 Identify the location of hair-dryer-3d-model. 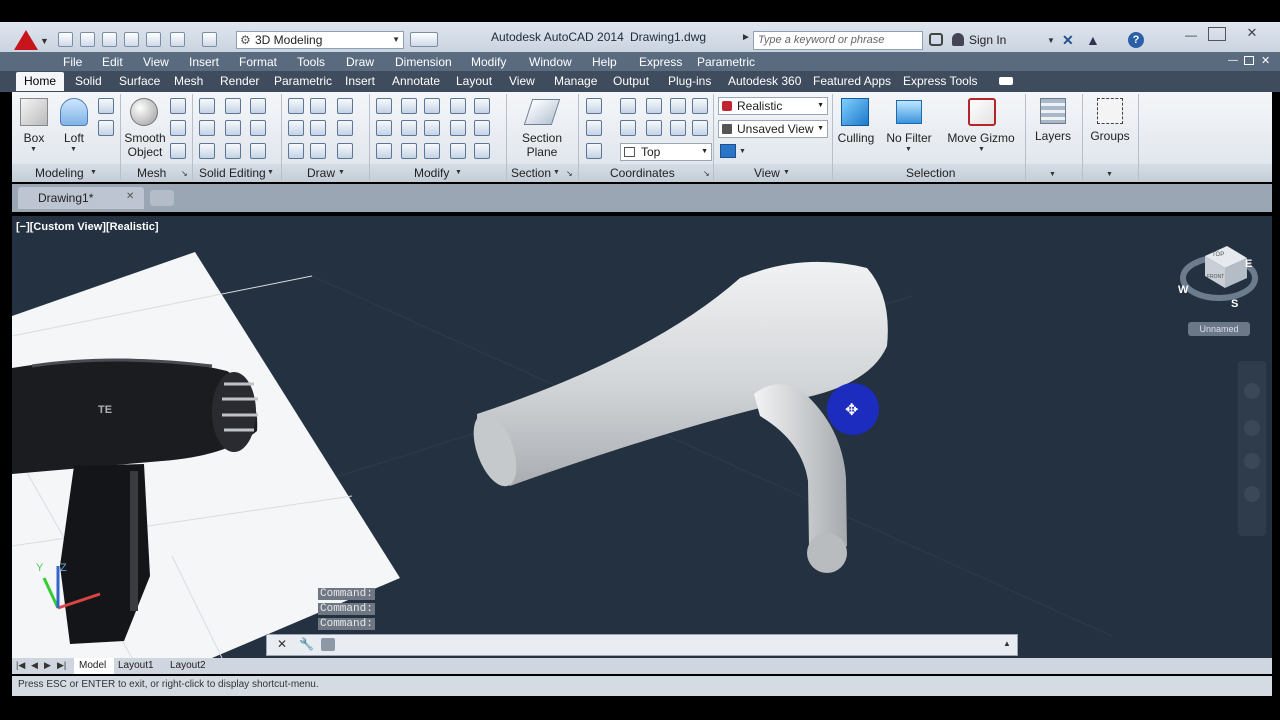
(676, 417).